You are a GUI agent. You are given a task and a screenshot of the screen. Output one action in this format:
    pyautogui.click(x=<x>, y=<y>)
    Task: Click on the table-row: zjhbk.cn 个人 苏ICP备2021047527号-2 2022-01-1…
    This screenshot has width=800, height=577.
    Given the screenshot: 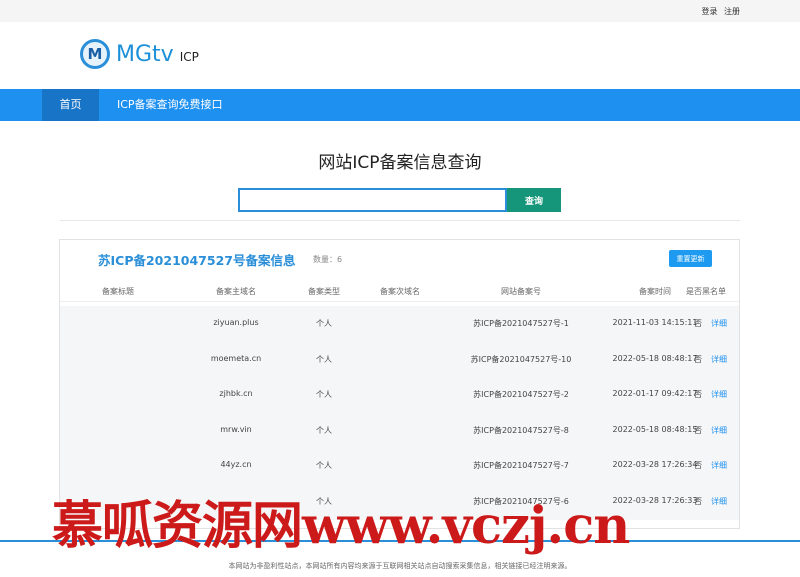 What is the action you would take?
    pyautogui.click(x=399, y=395)
    